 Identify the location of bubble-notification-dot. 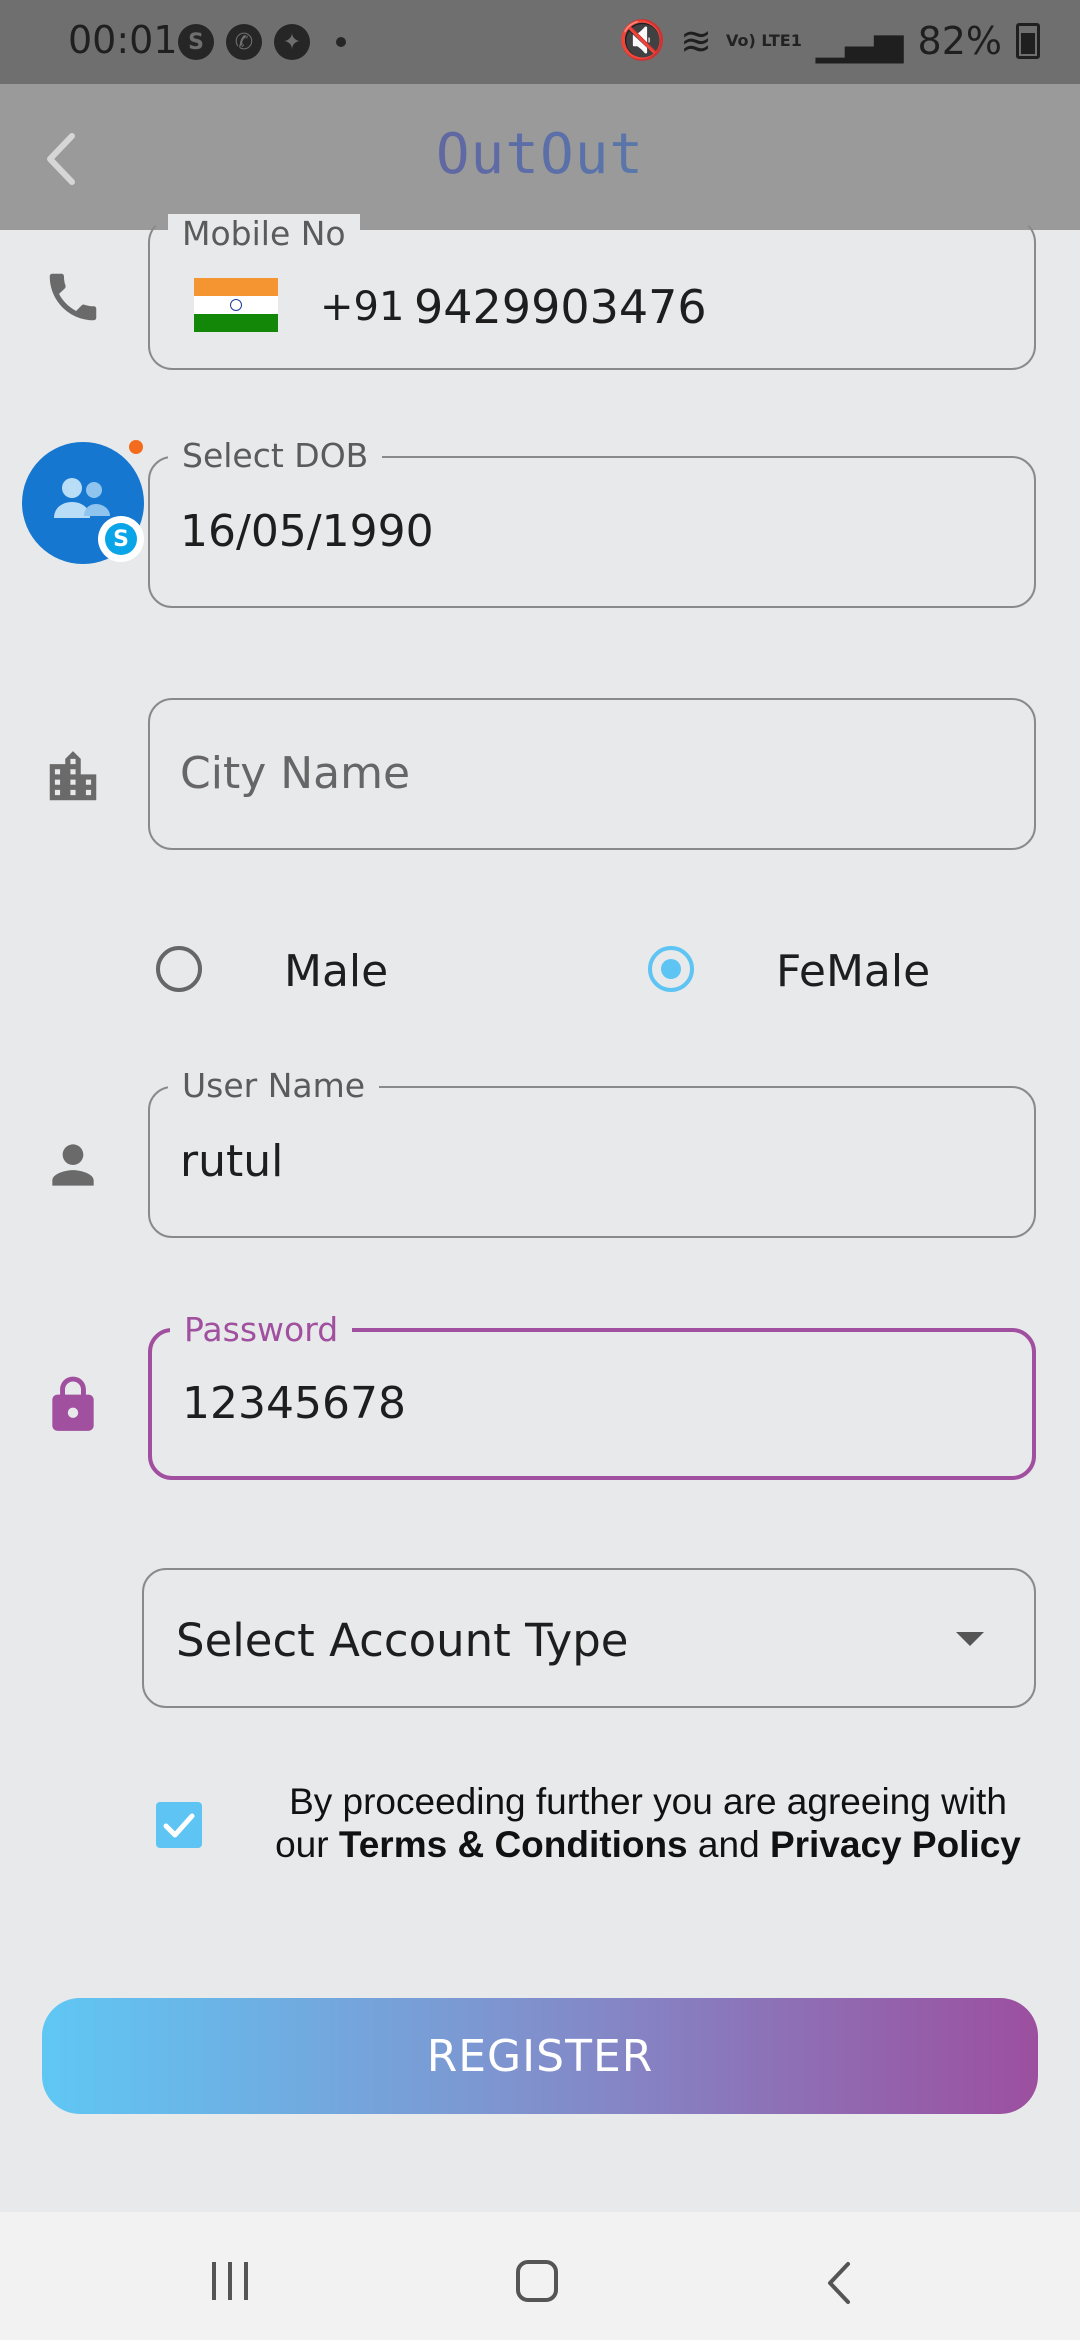
(136, 447).